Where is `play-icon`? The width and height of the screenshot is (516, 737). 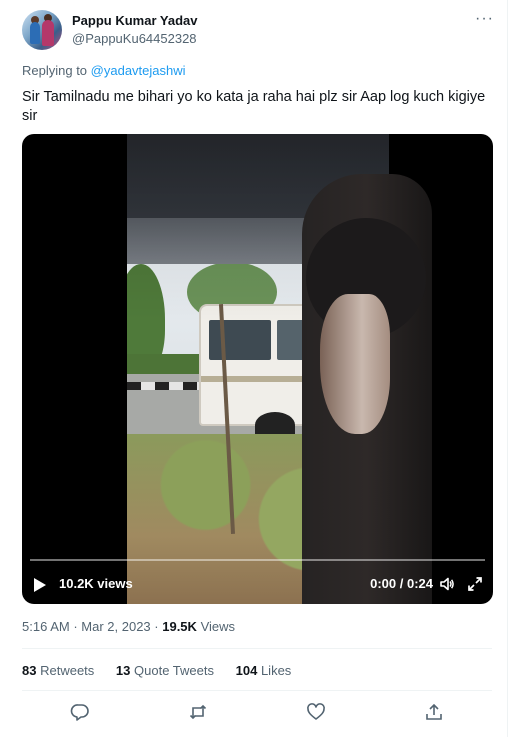
play-icon is located at coordinates (40, 585).